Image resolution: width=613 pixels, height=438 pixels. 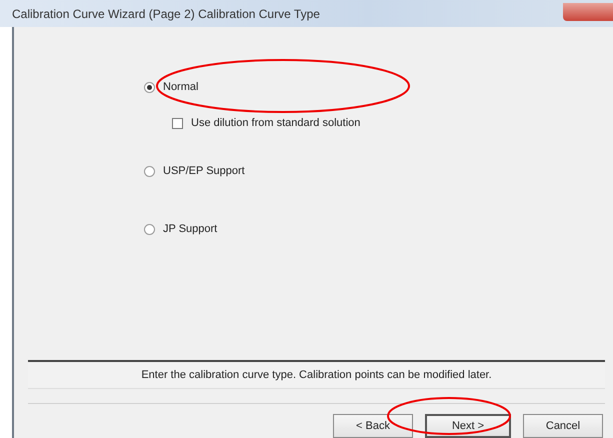 What do you see at coordinates (166, 13) in the screenshot?
I see `window-title: Calibration Curve Wizard (Page 2) Calibration Curve Type` at bounding box center [166, 13].